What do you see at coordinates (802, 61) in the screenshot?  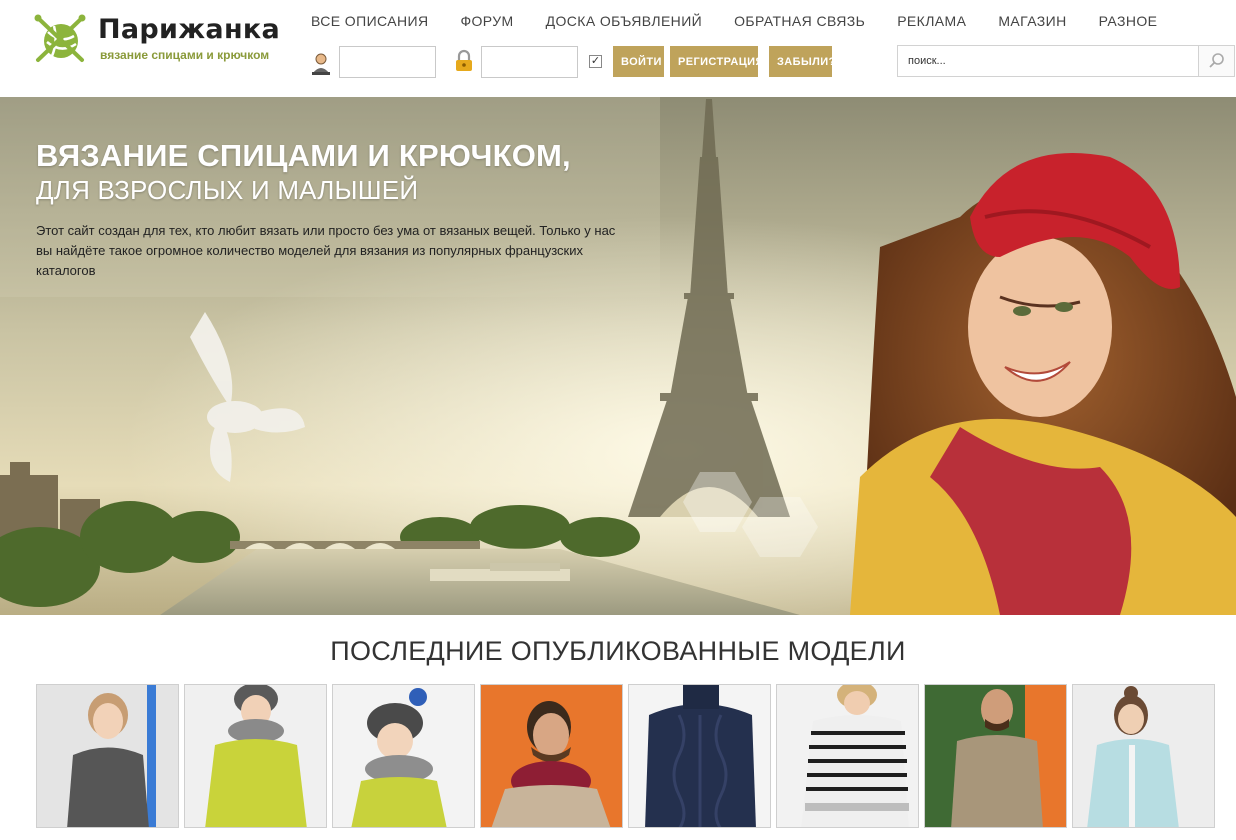 I see `forgot-password-button: ЗАБЫЛИ?` at bounding box center [802, 61].